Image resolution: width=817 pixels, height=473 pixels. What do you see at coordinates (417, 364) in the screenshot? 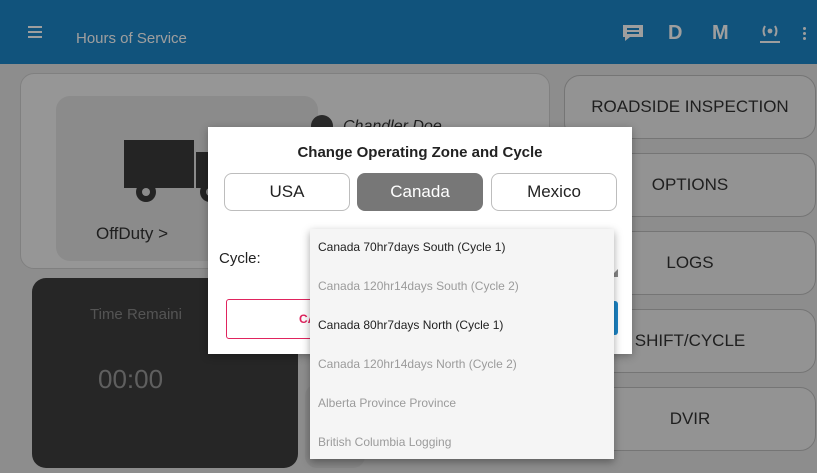
I see `cycle-option: Canada 120hr14days North (Cycle 2)` at bounding box center [417, 364].